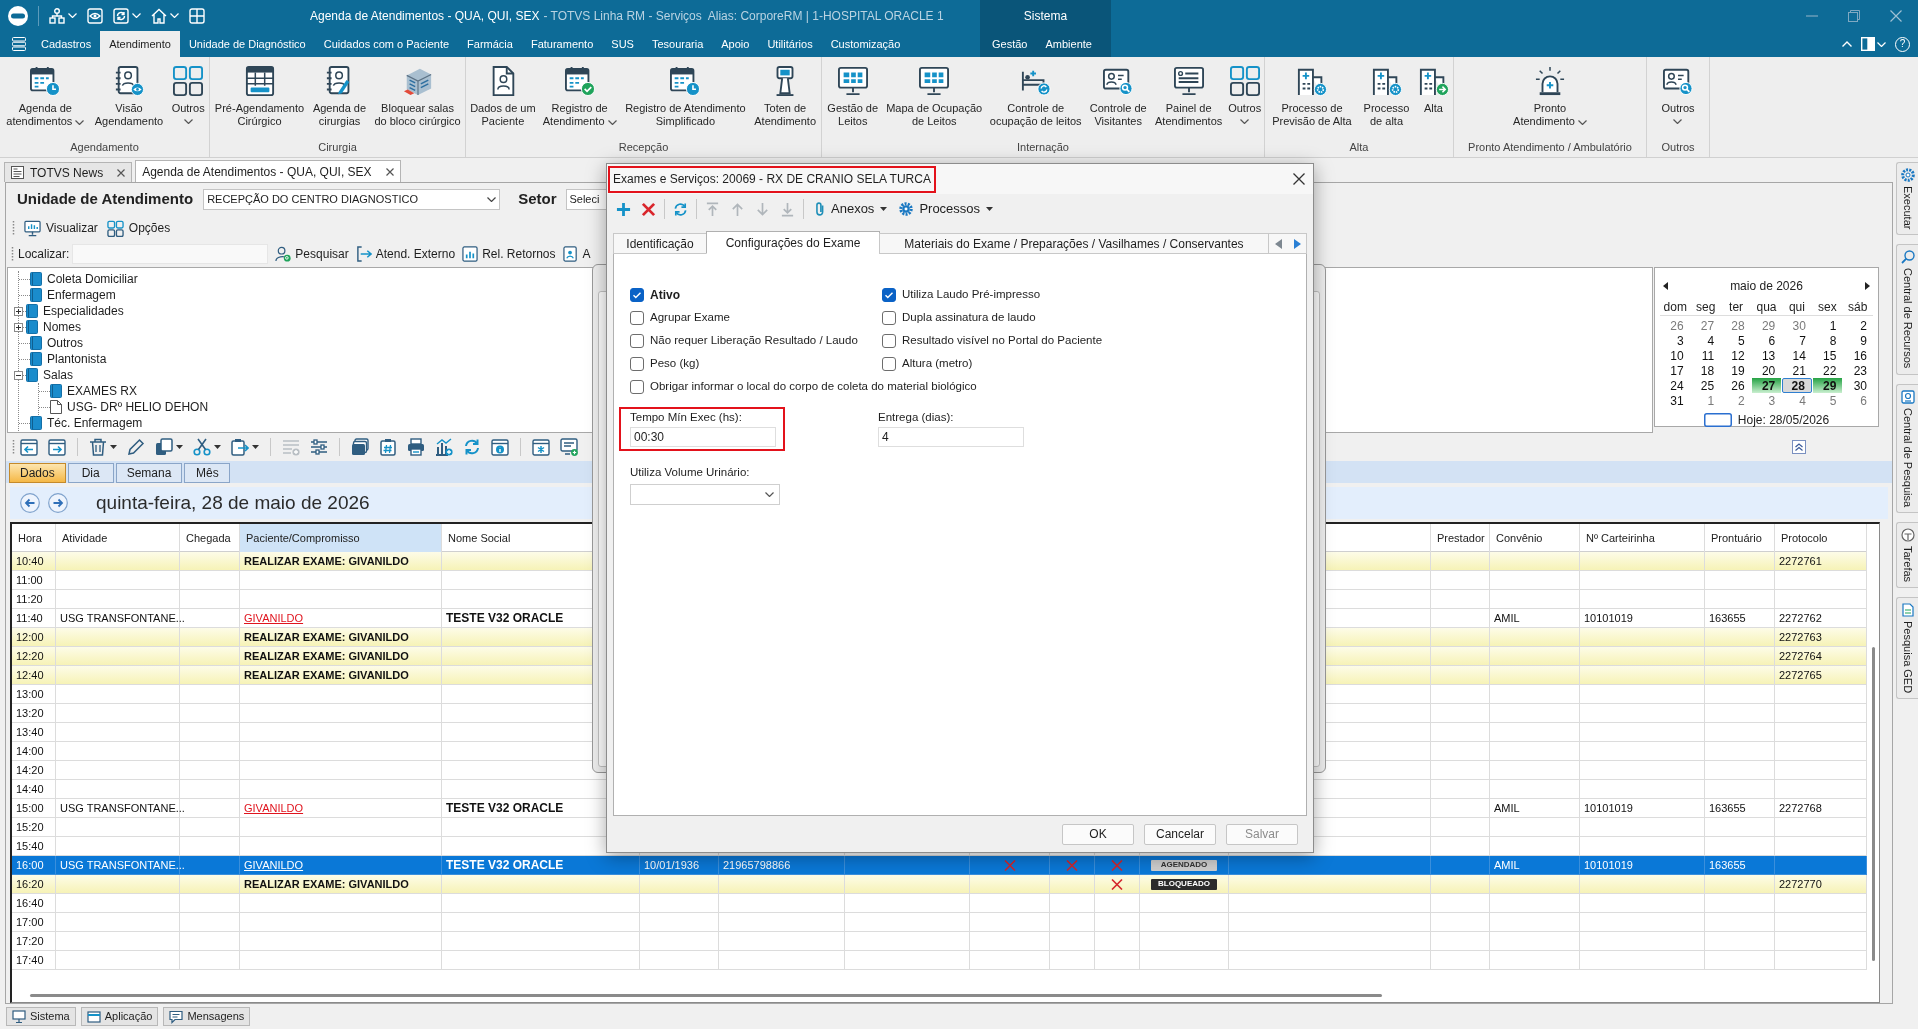  Describe the element at coordinates (1907, 554) in the screenshot. I see `side-tab: Tarefas` at that location.